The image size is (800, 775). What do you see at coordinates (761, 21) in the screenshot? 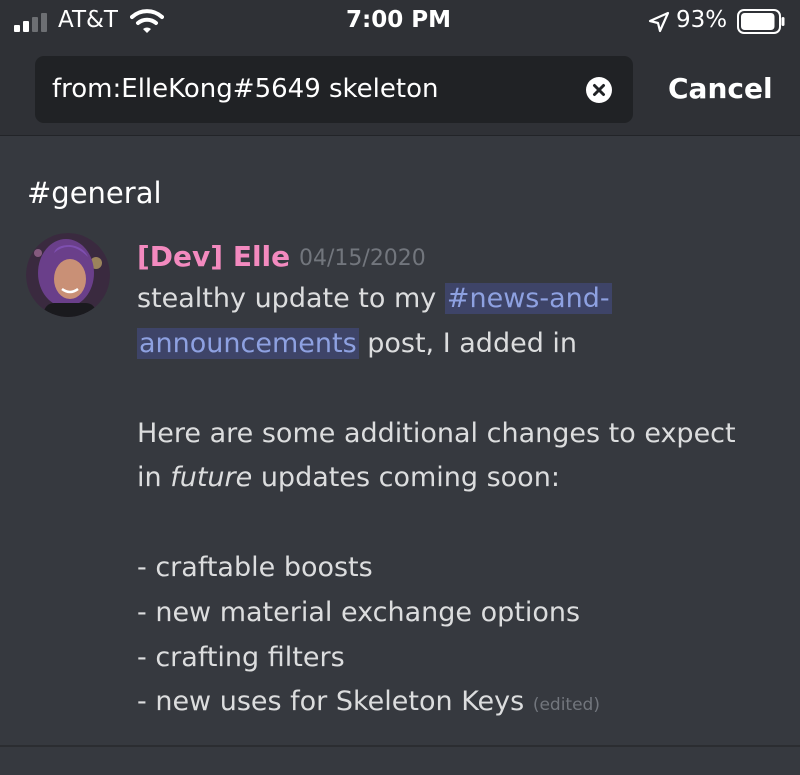
I see `battery-icon` at bounding box center [761, 21].